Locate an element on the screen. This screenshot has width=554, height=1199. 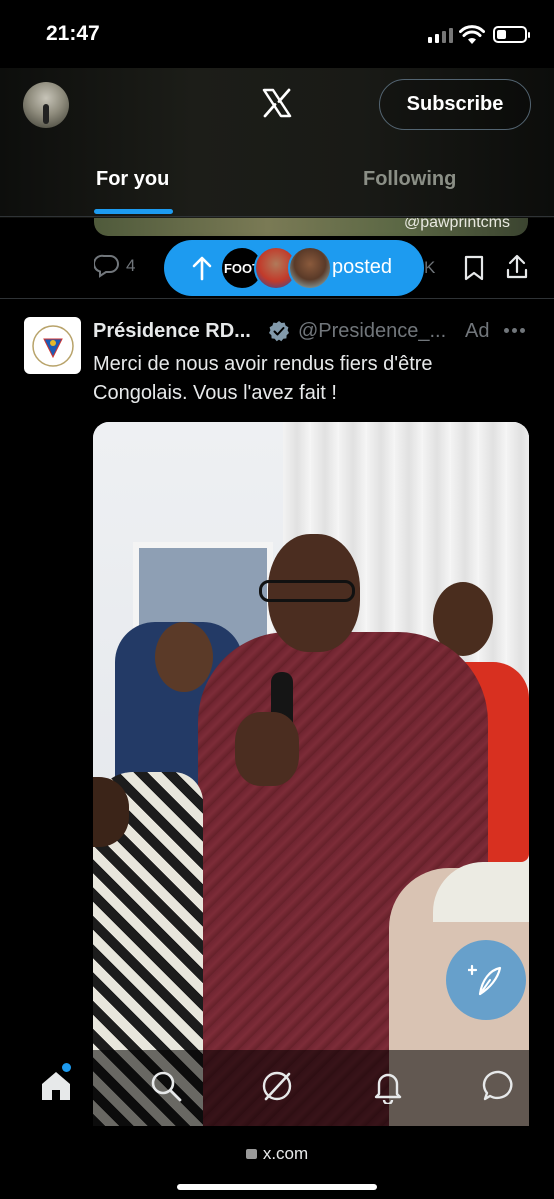
browser-url-bar: x.com is located at coordinates (277, 1162).